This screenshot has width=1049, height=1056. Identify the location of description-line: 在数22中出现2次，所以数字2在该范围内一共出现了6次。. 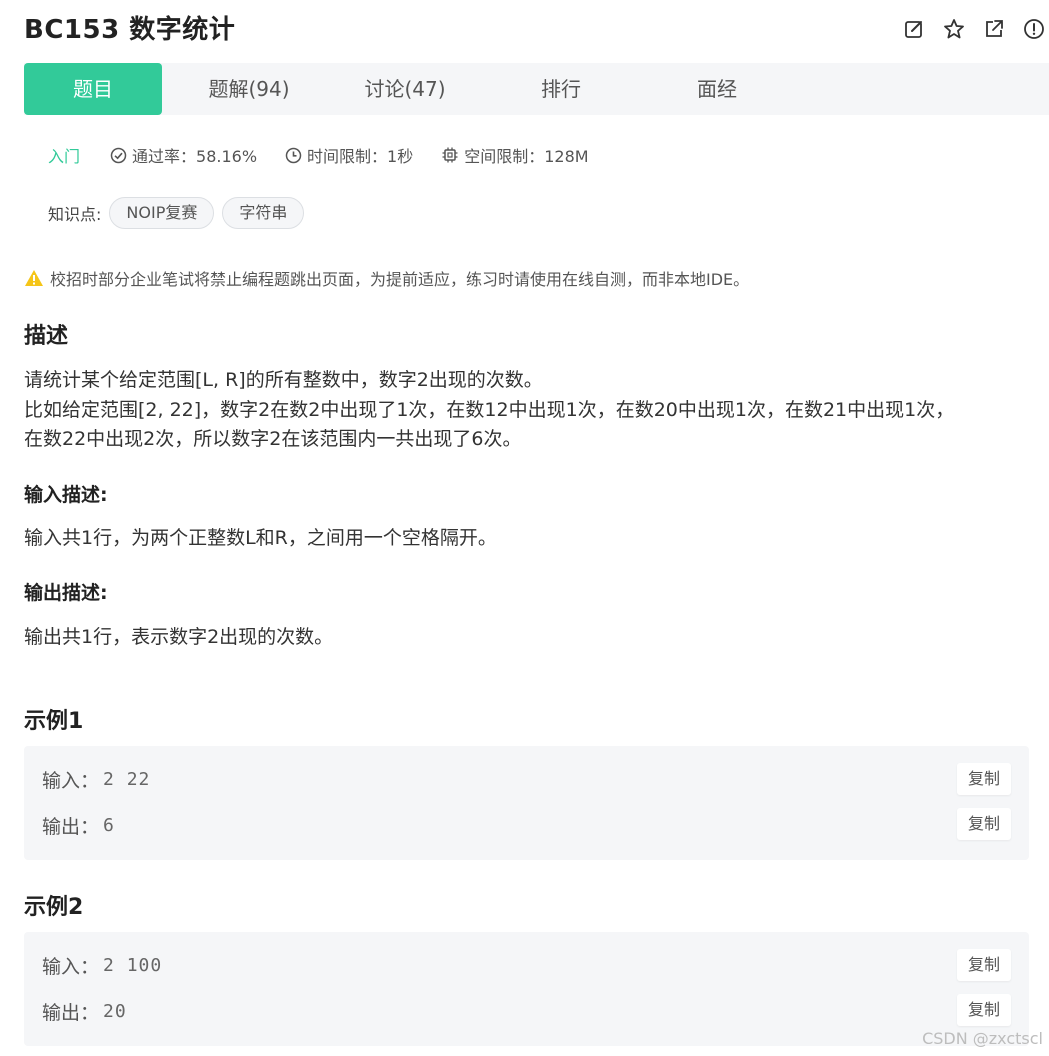
(273, 439).